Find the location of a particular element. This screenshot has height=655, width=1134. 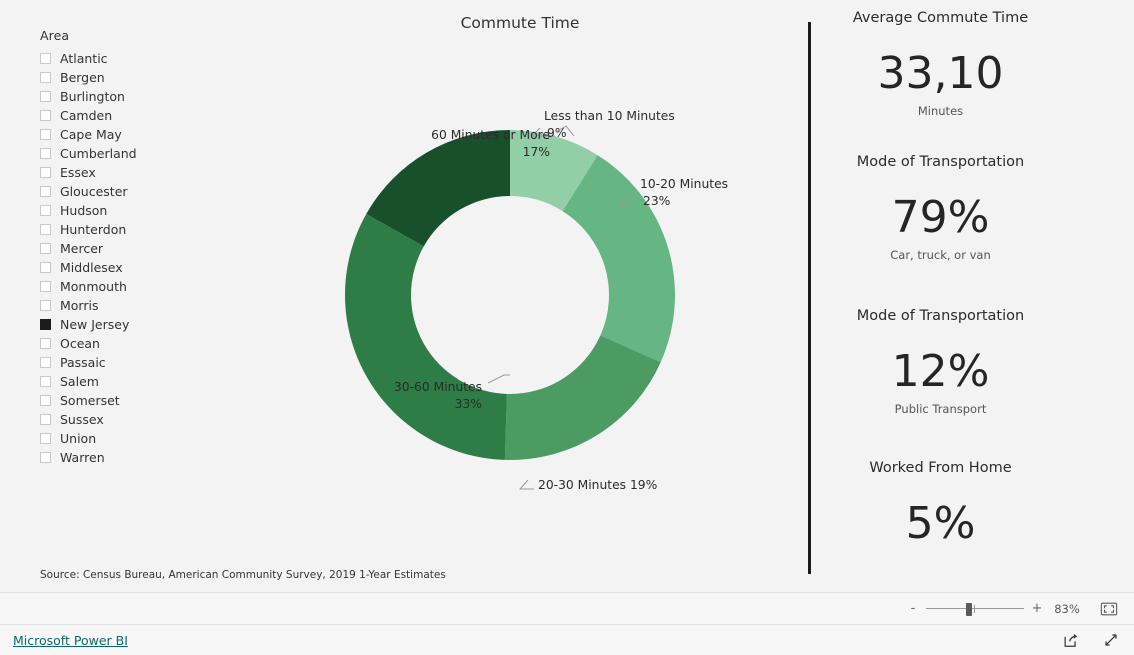

slicer-item-burlington: Burlington is located at coordinates (135, 96).